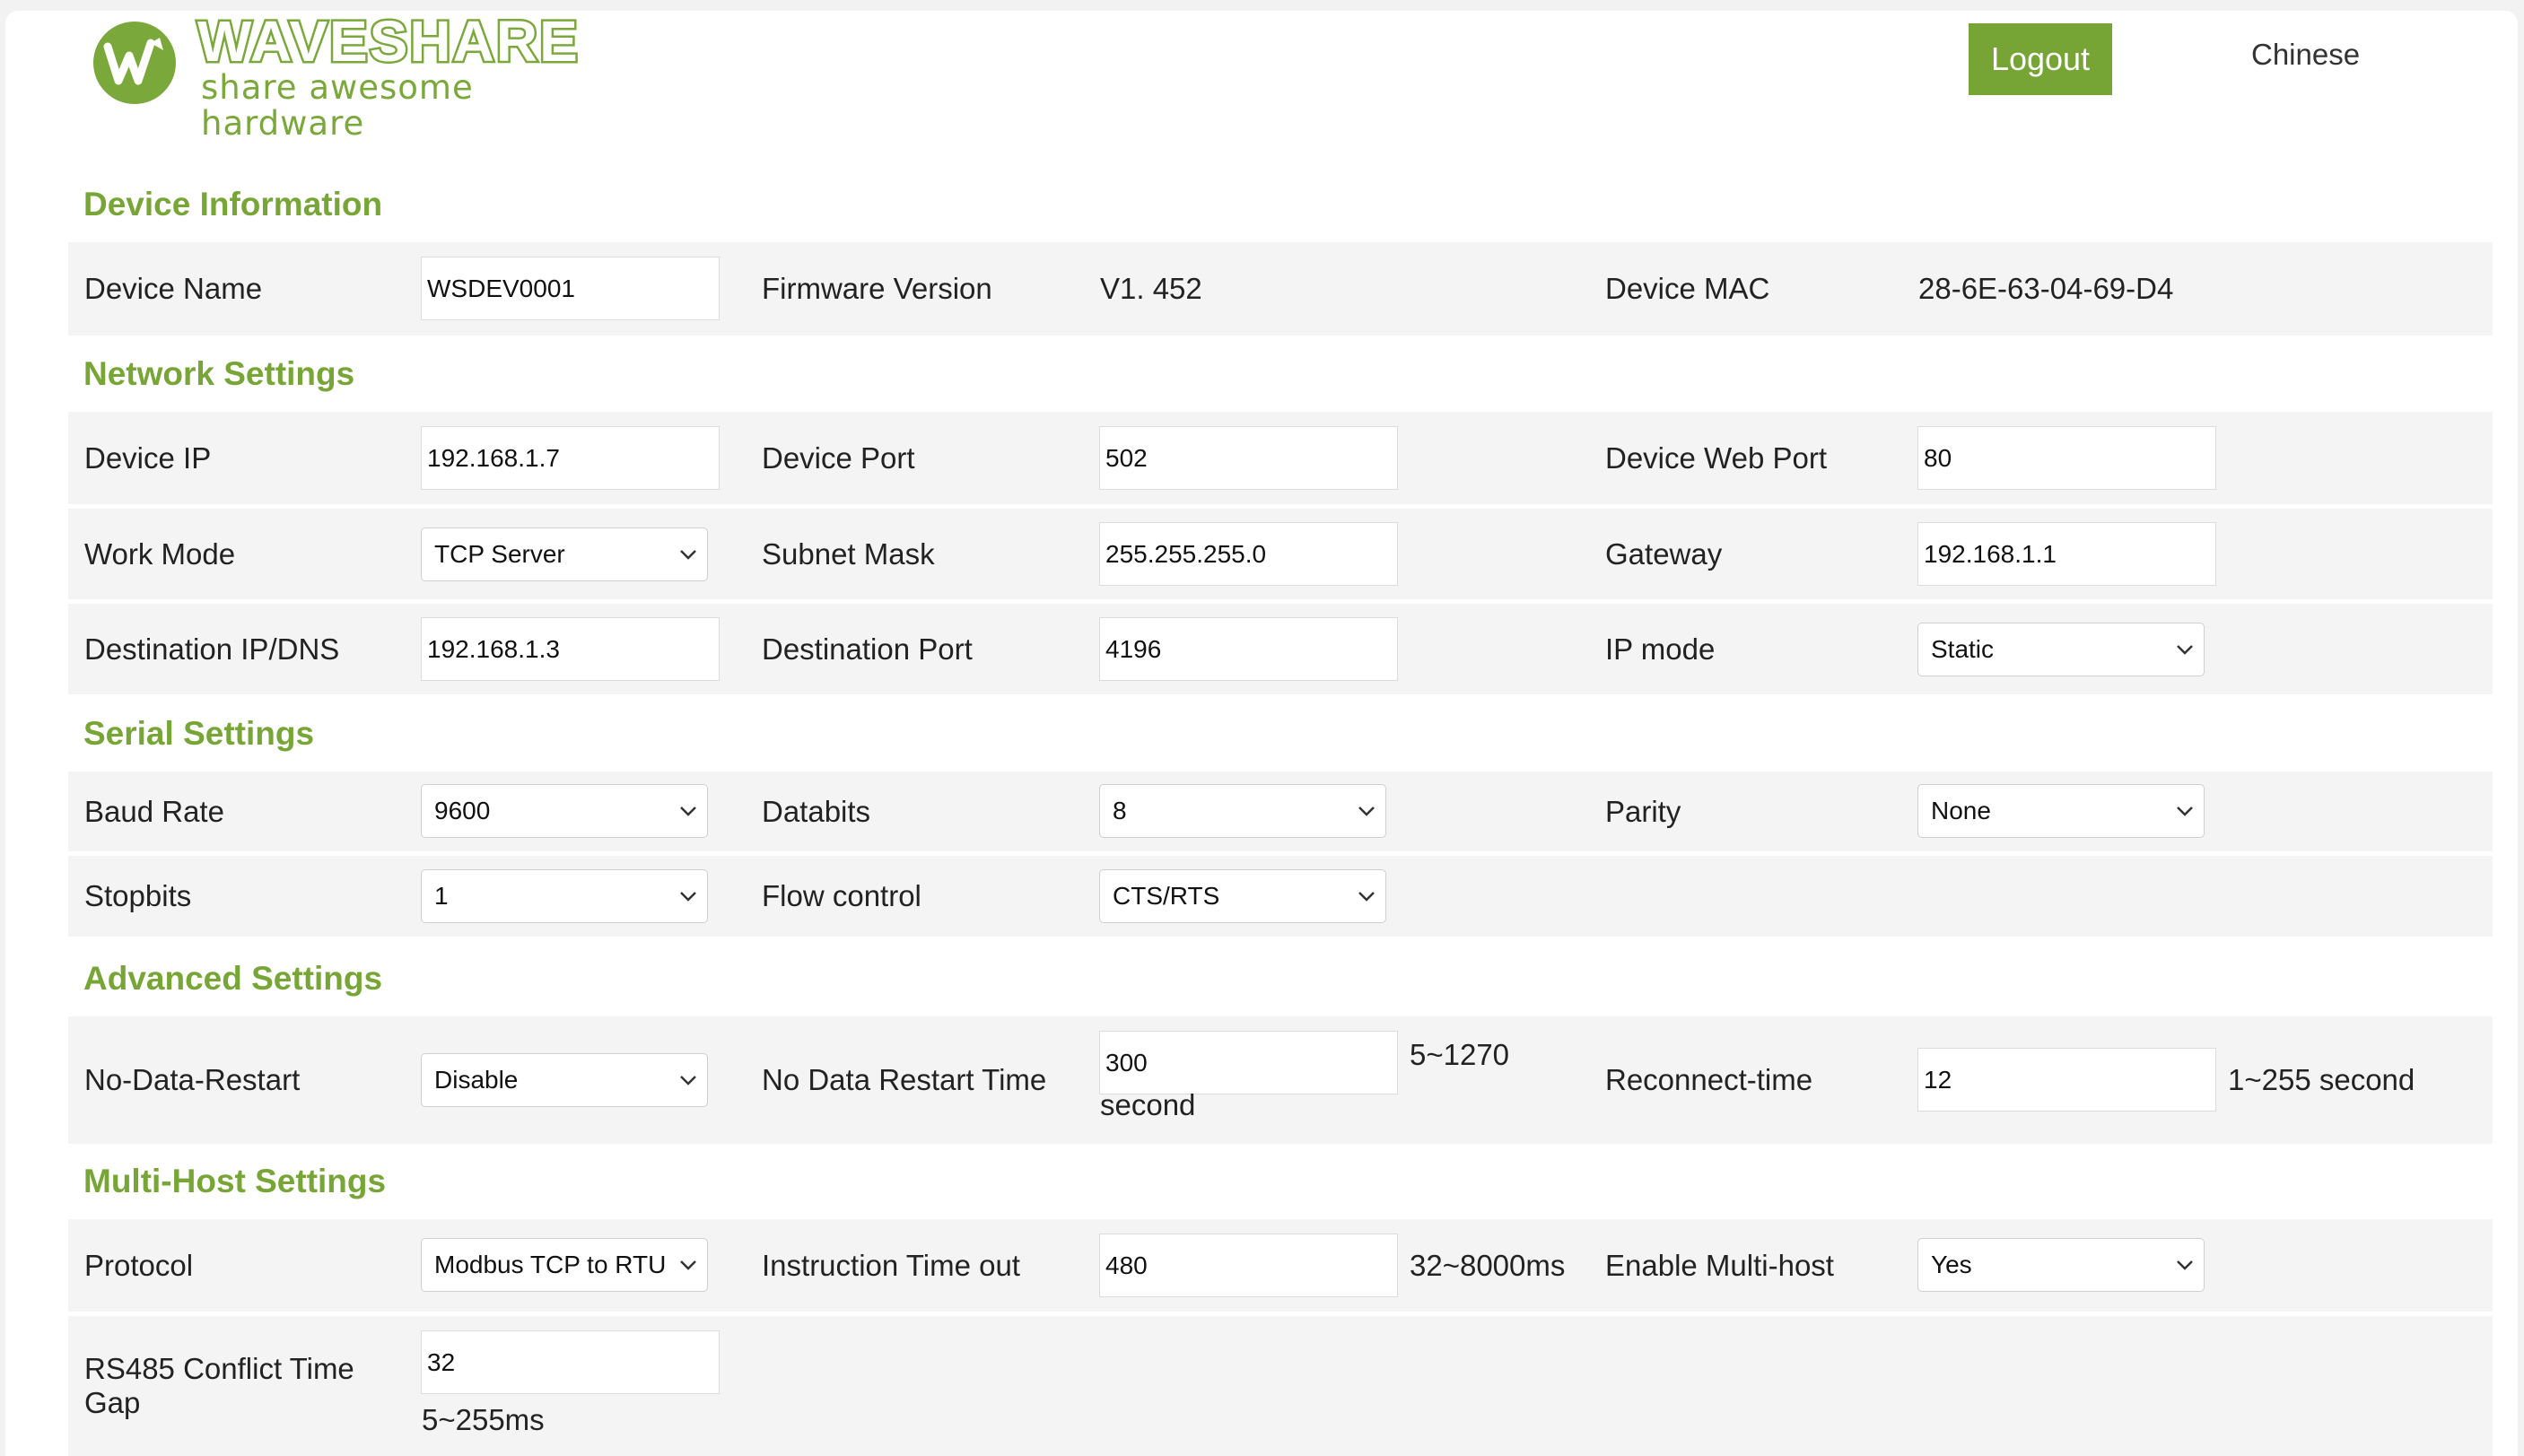  I want to click on language-switch-link: Chinese, so click(2306, 55).